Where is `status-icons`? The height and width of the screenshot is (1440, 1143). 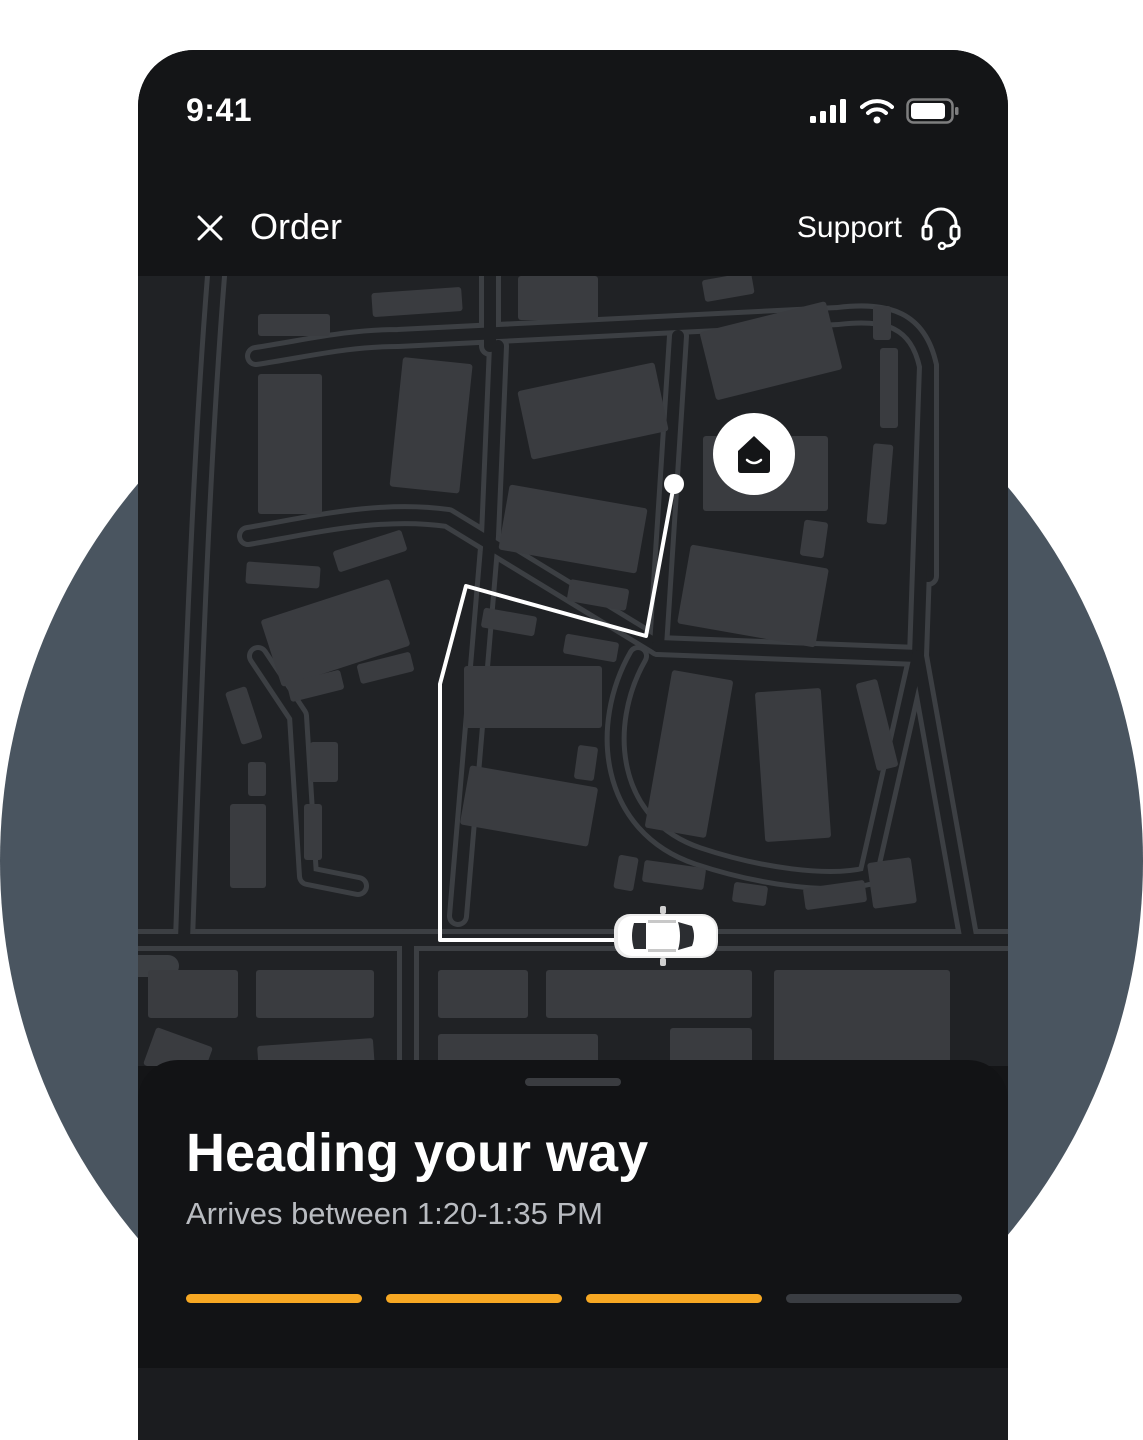
status-icons is located at coordinates (885, 111).